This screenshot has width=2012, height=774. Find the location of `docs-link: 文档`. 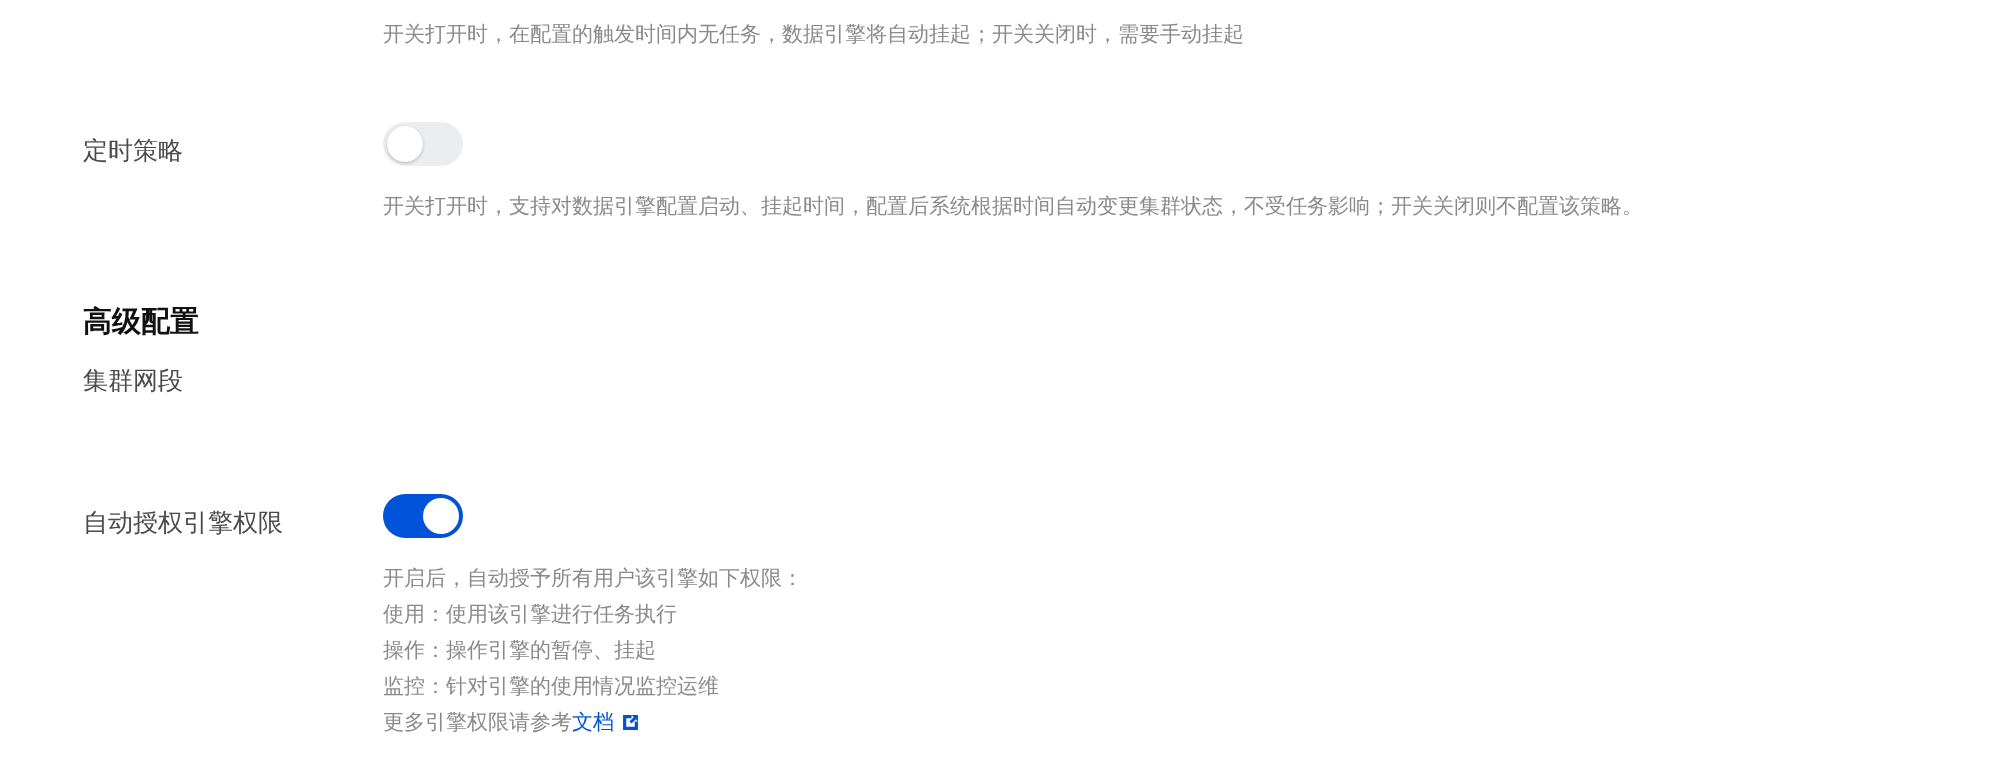

docs-link: 文档 is located at coordinates (593, 722).